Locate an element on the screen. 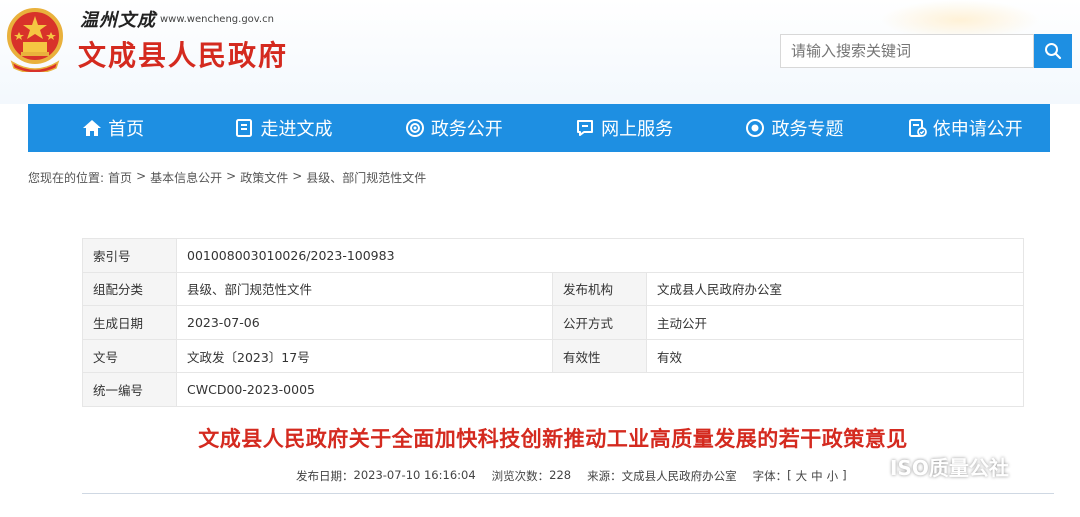 The height and width of the screenshot is (517, 1080). font-size-medium-button: 中 is located at coordinates (817, 476).